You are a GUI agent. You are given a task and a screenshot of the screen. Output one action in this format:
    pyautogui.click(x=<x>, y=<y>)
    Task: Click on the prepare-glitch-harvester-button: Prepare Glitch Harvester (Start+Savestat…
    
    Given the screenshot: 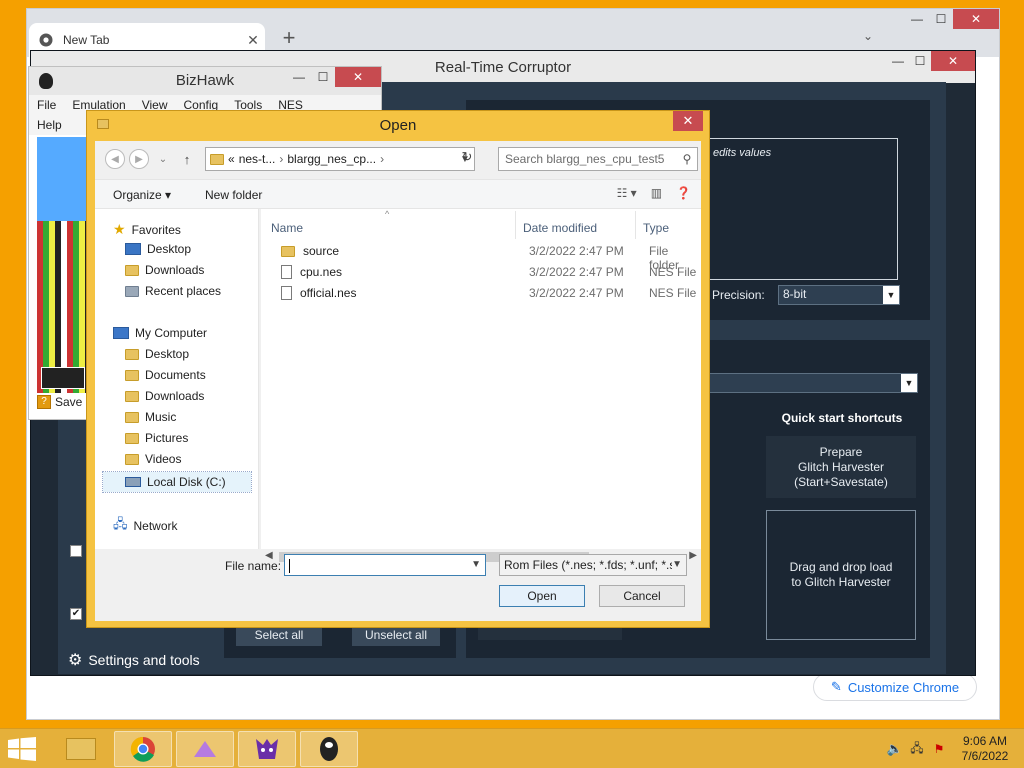 What is the action you would take?
    pyautogui.click(x=841, y=467)
    